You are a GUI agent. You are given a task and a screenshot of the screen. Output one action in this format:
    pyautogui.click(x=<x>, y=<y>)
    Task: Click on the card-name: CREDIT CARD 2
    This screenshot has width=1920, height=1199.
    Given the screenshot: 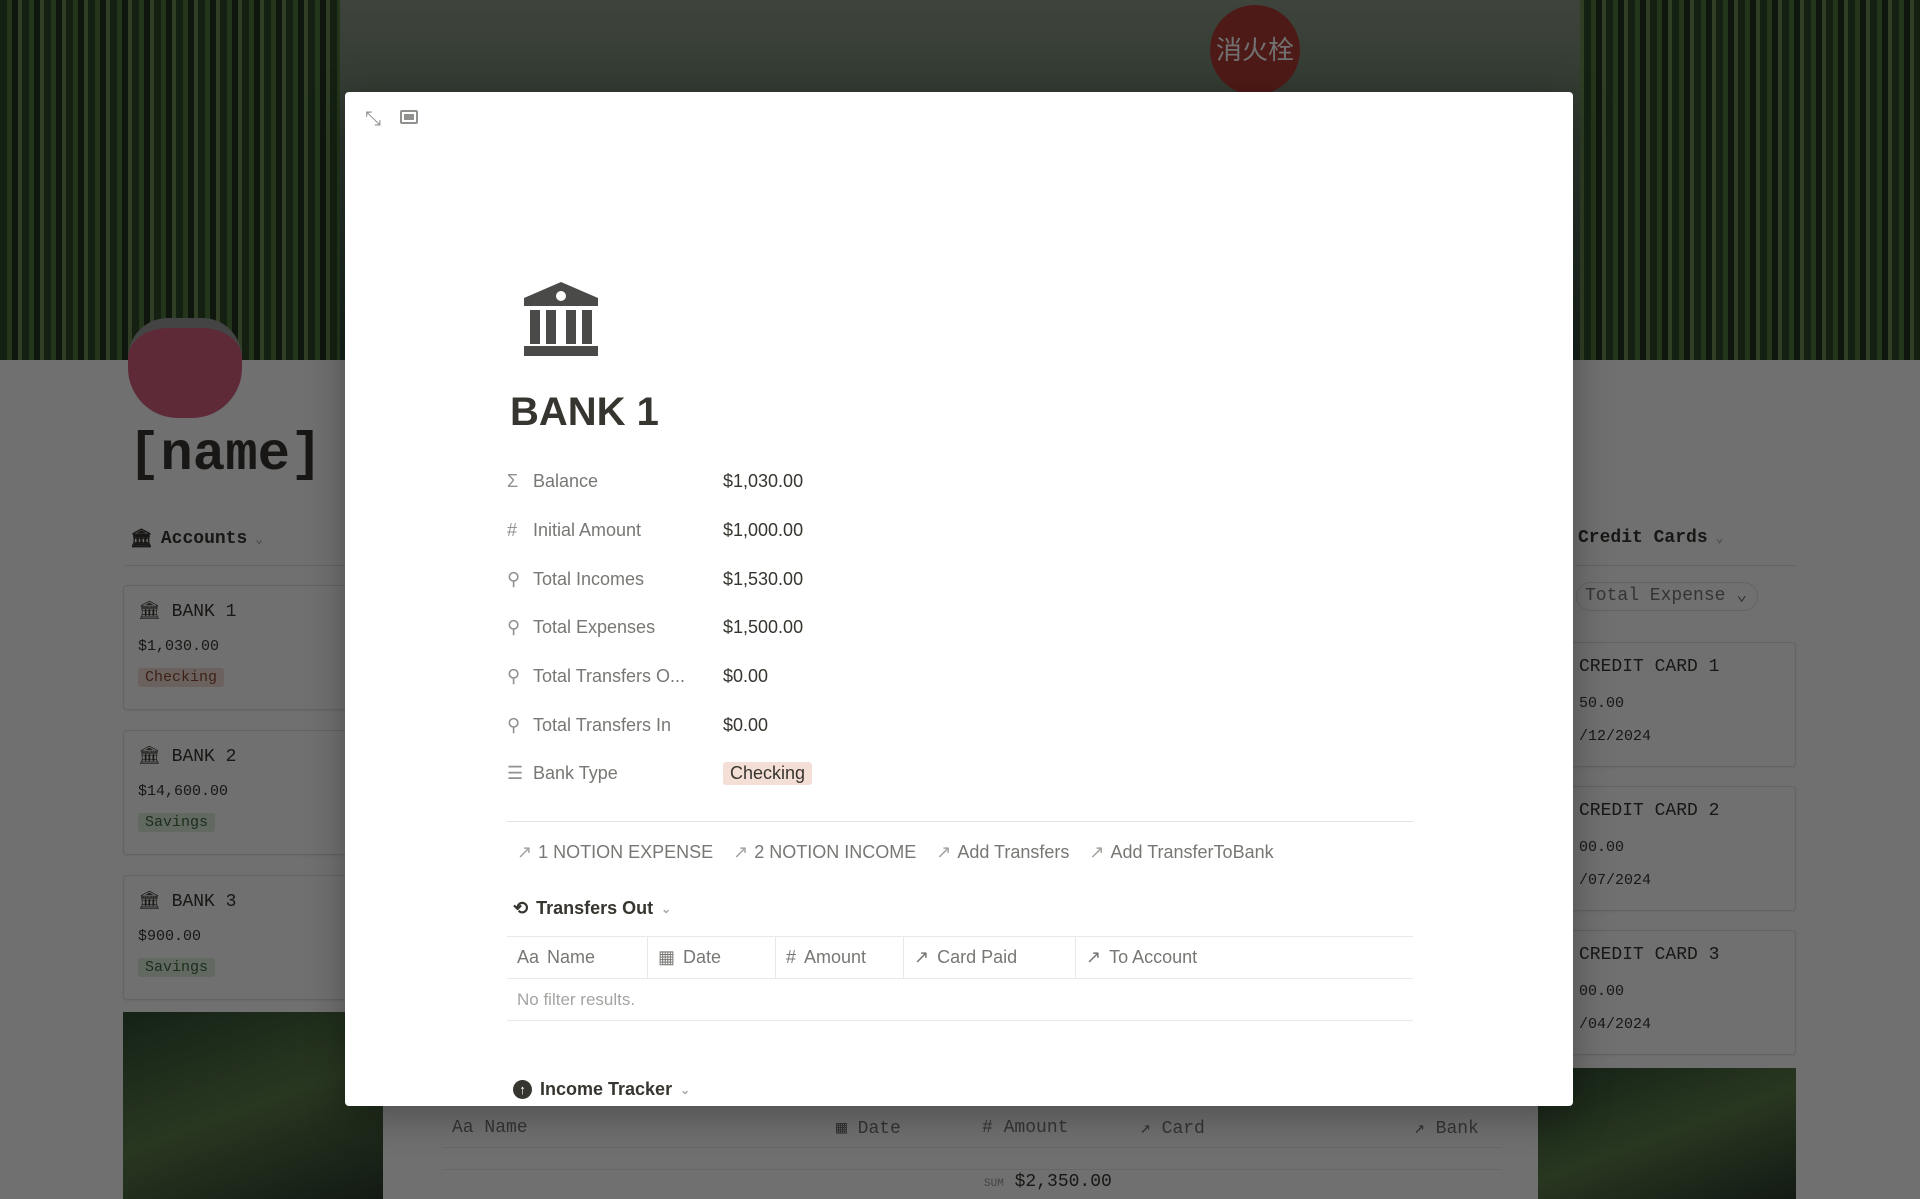 What is the action you would take?
    pyautogui.click(x=1649, y=811)
    